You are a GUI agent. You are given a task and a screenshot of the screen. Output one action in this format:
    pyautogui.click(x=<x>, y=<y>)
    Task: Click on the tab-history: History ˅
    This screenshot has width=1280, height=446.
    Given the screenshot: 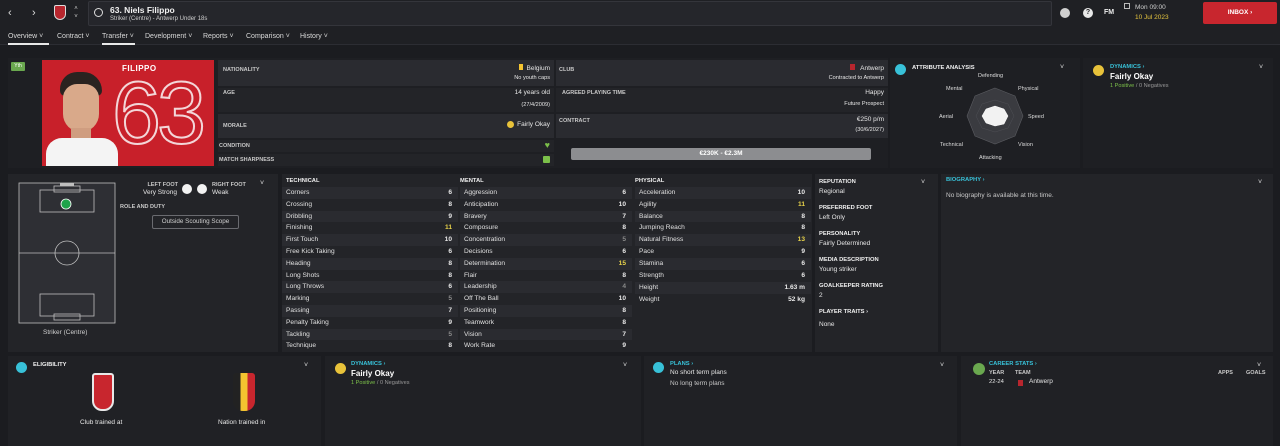 What is the action you would take?
    pyautogui.click(x=314, y=36)
    